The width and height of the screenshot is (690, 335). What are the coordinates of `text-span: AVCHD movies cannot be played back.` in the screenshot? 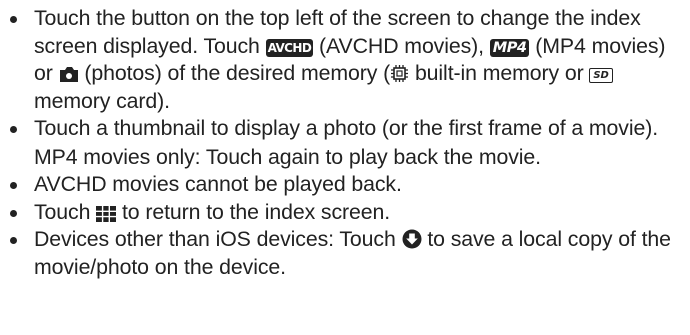 It's located at (218, 184).